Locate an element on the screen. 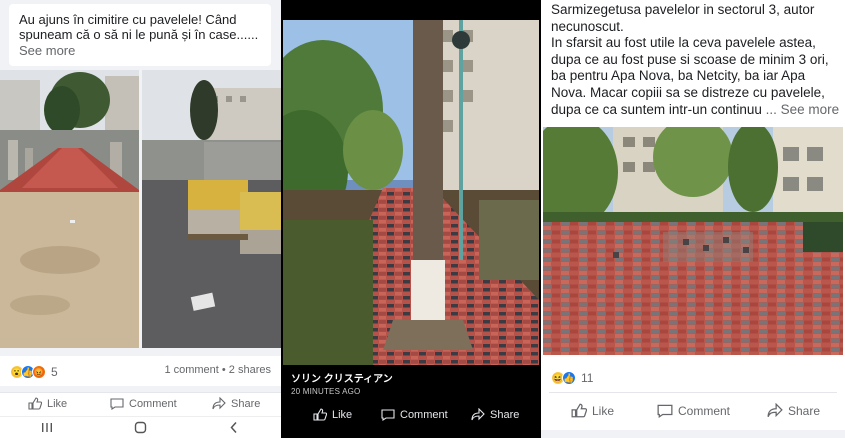 Image resolution: width=845 pixels, height=438 pixels. reaction-count: 11 is located at coordinates (587, 378).